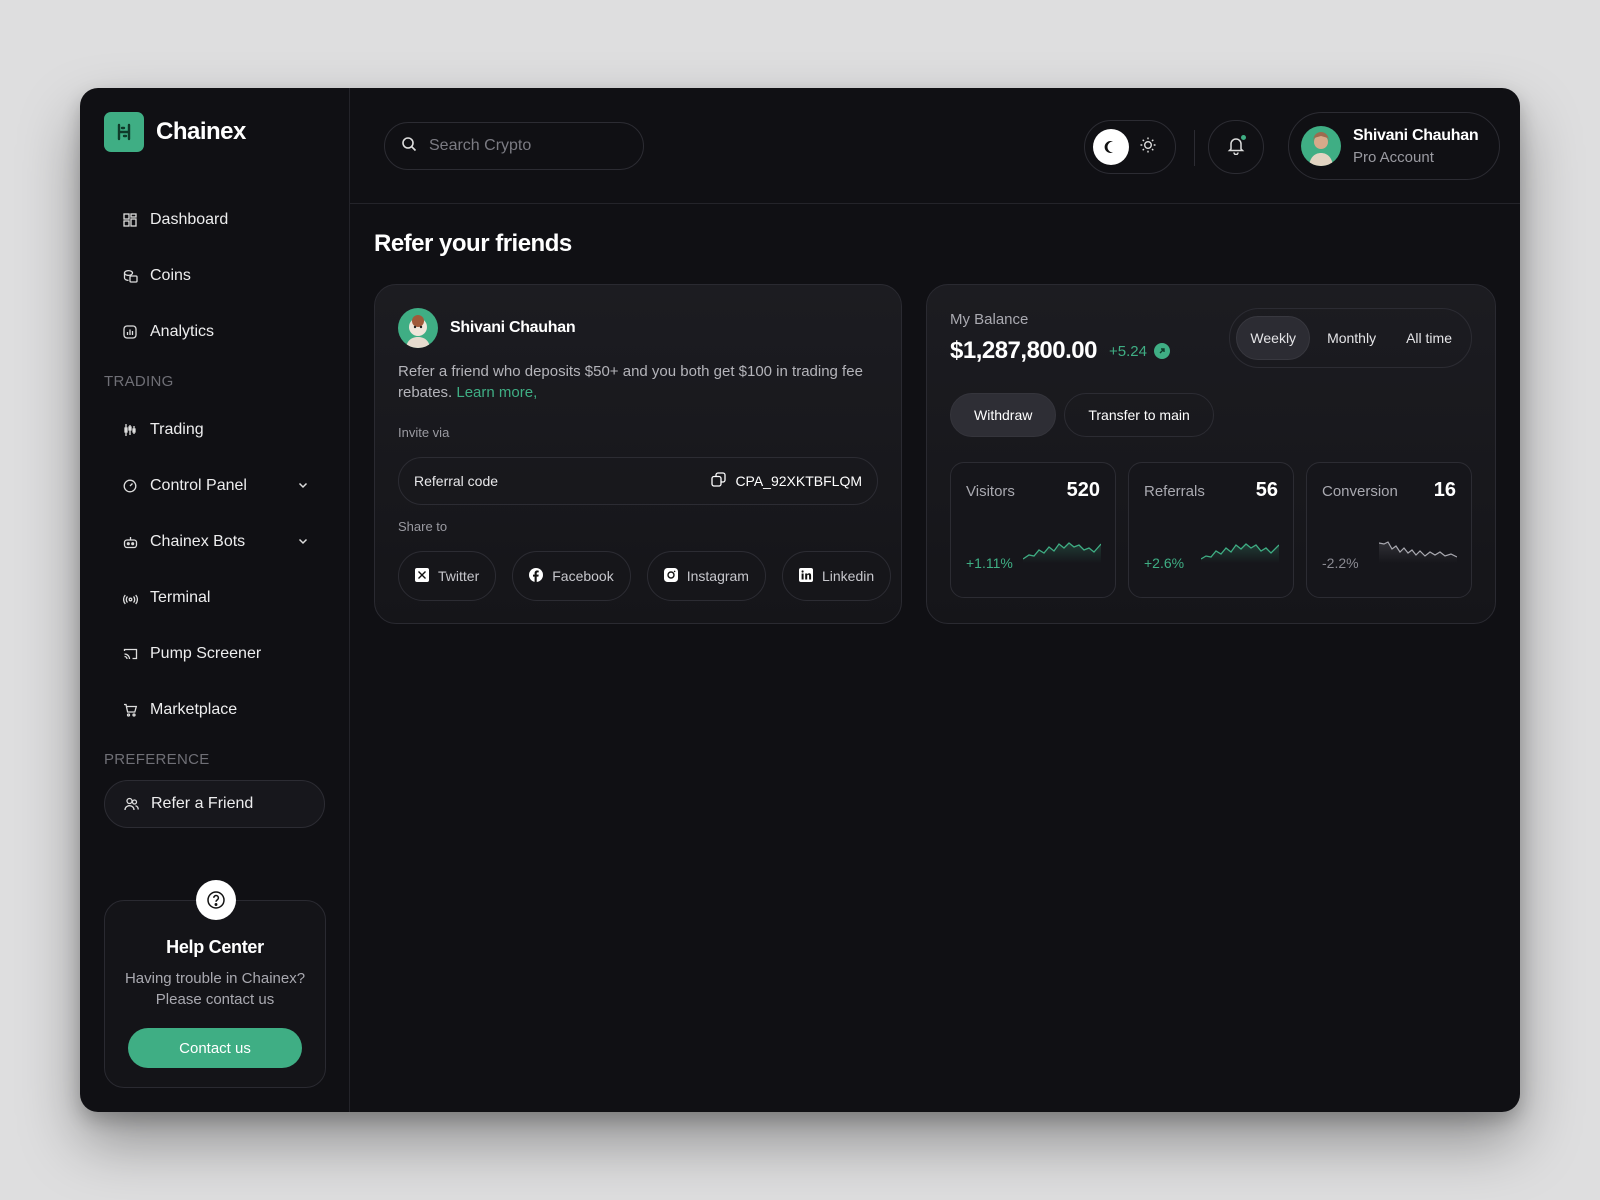 The image size is (1600, 1200). I want to click on stat-value: 520, so click(1083, 490).